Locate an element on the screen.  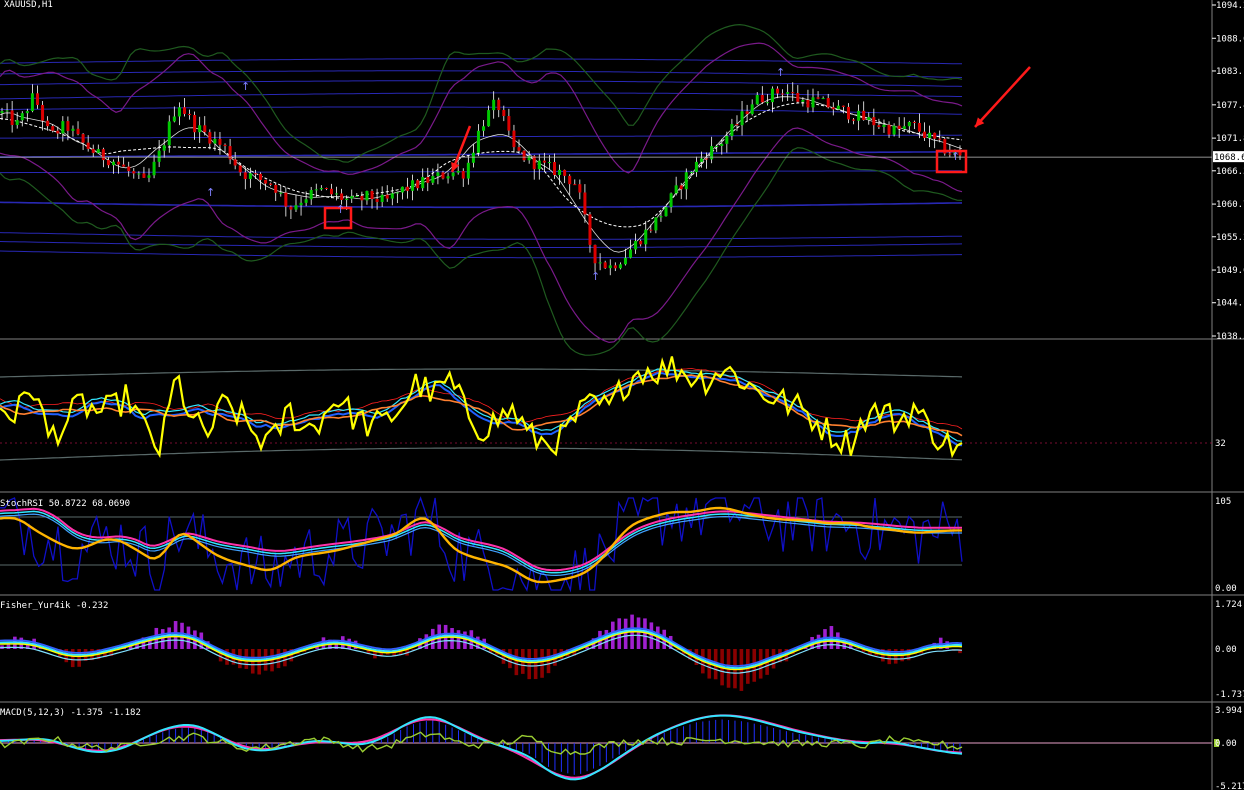
price-tick-label: 1060.7 is located at coordinates (1230, 205).